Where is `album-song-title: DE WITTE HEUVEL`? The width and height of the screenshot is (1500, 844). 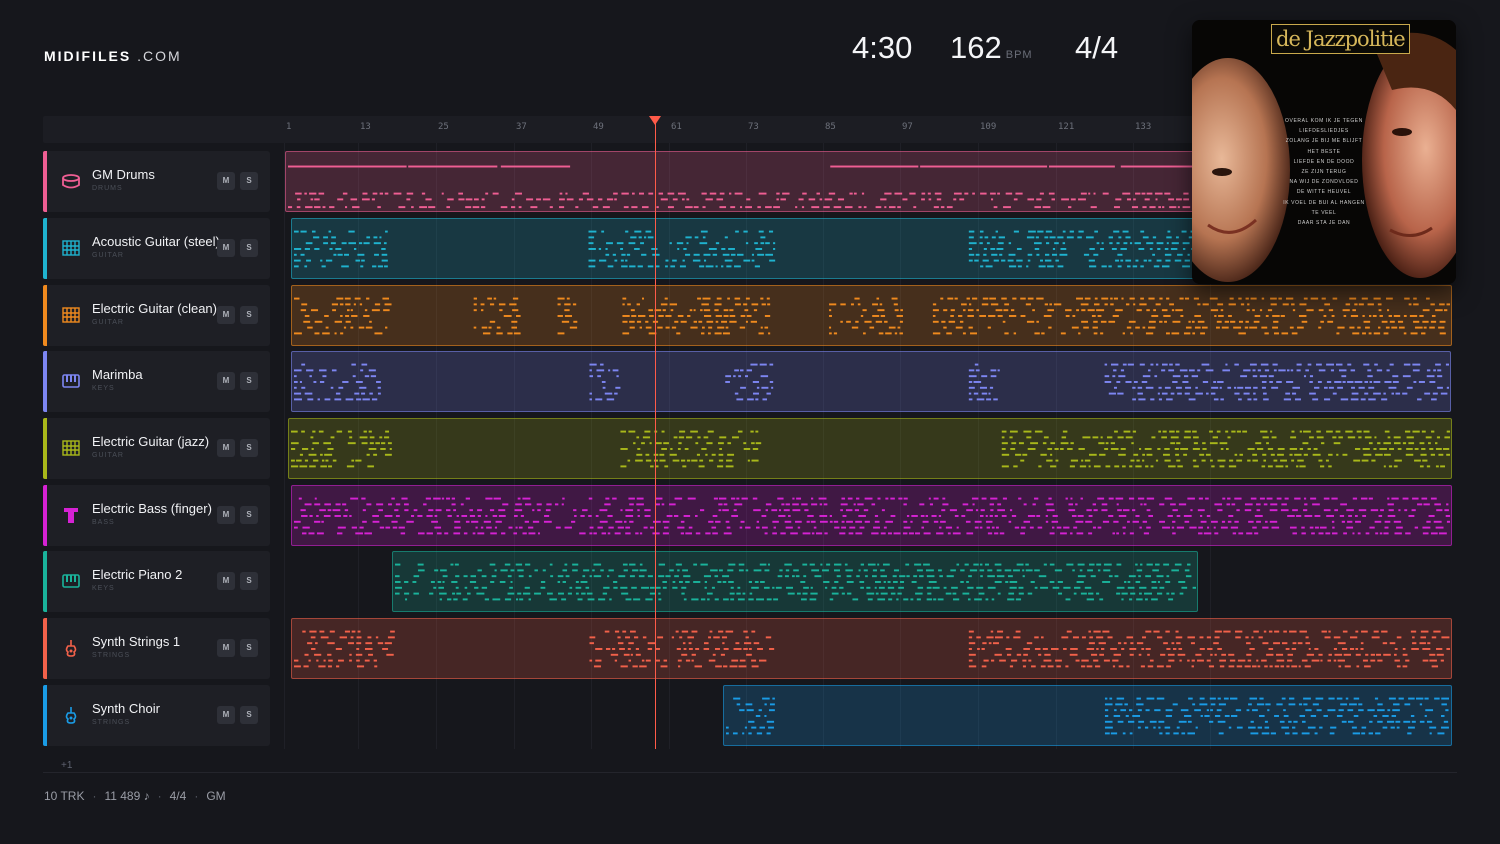
album-song-title: DE WITTE HEUVEL is located at coordinates (1324, 192).